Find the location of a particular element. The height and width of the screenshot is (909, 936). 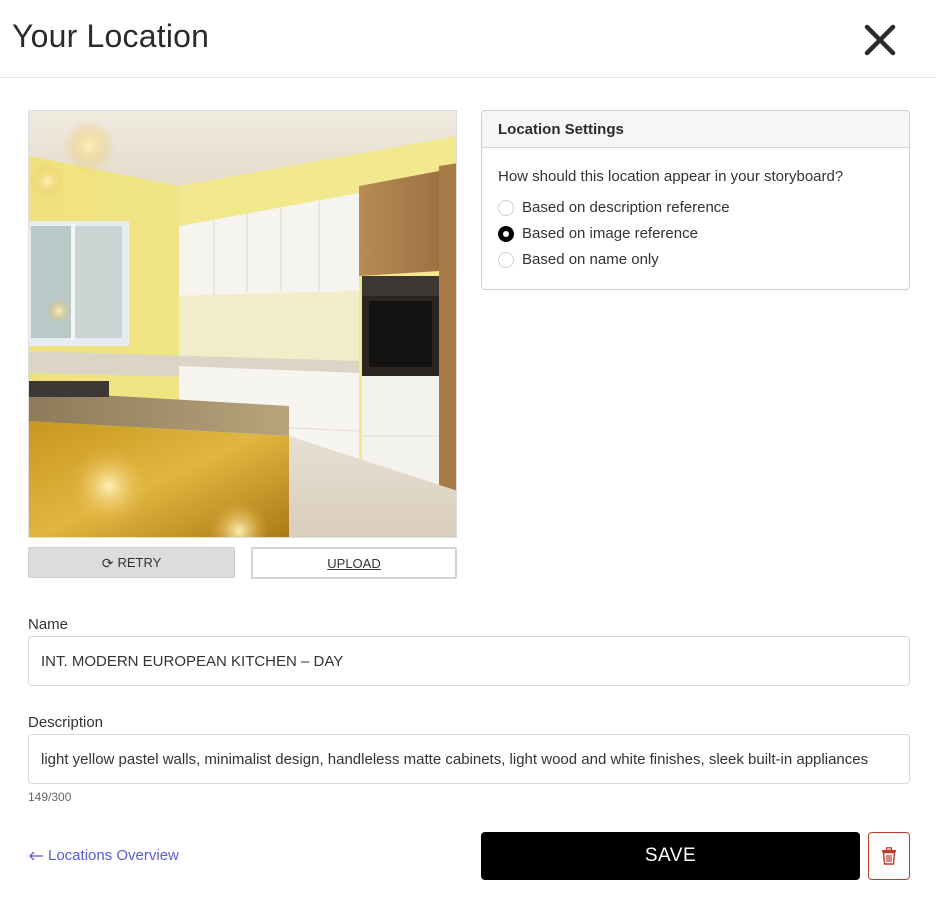

name-label: Name is located at coordinates (48, 624).